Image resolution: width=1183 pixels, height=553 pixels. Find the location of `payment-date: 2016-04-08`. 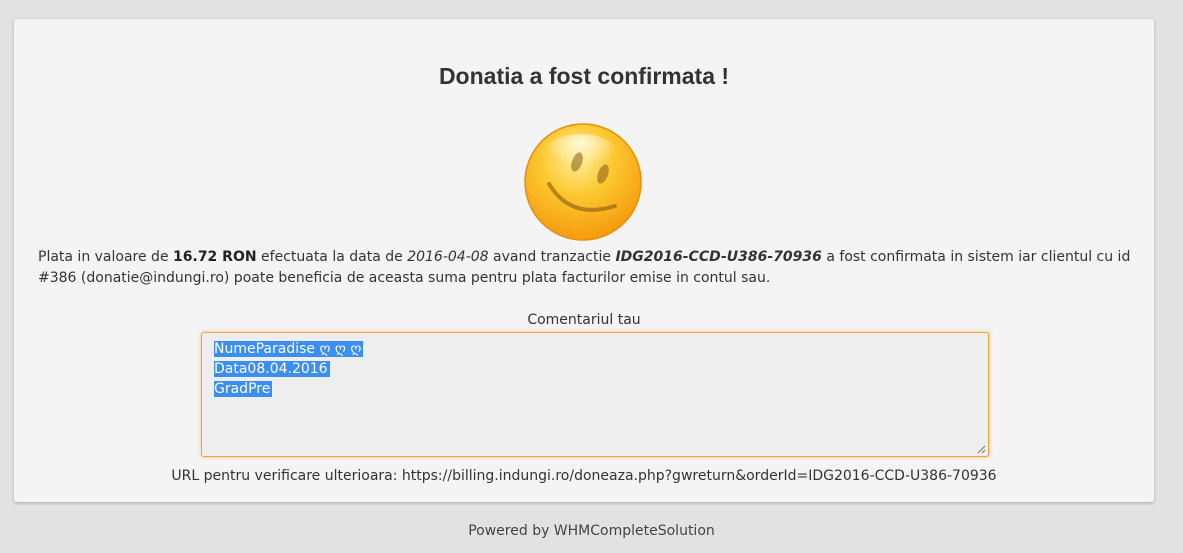

payment-date: 2016-04-08 is located at coordinates (448, 257).